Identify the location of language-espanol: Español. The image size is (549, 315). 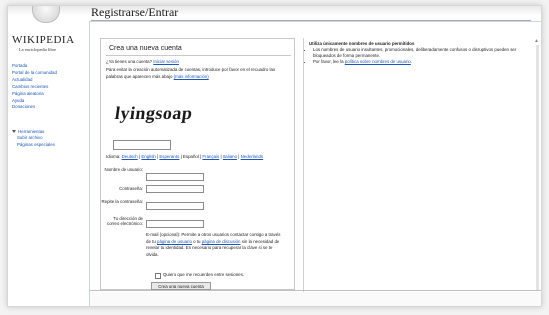
(190, 156).